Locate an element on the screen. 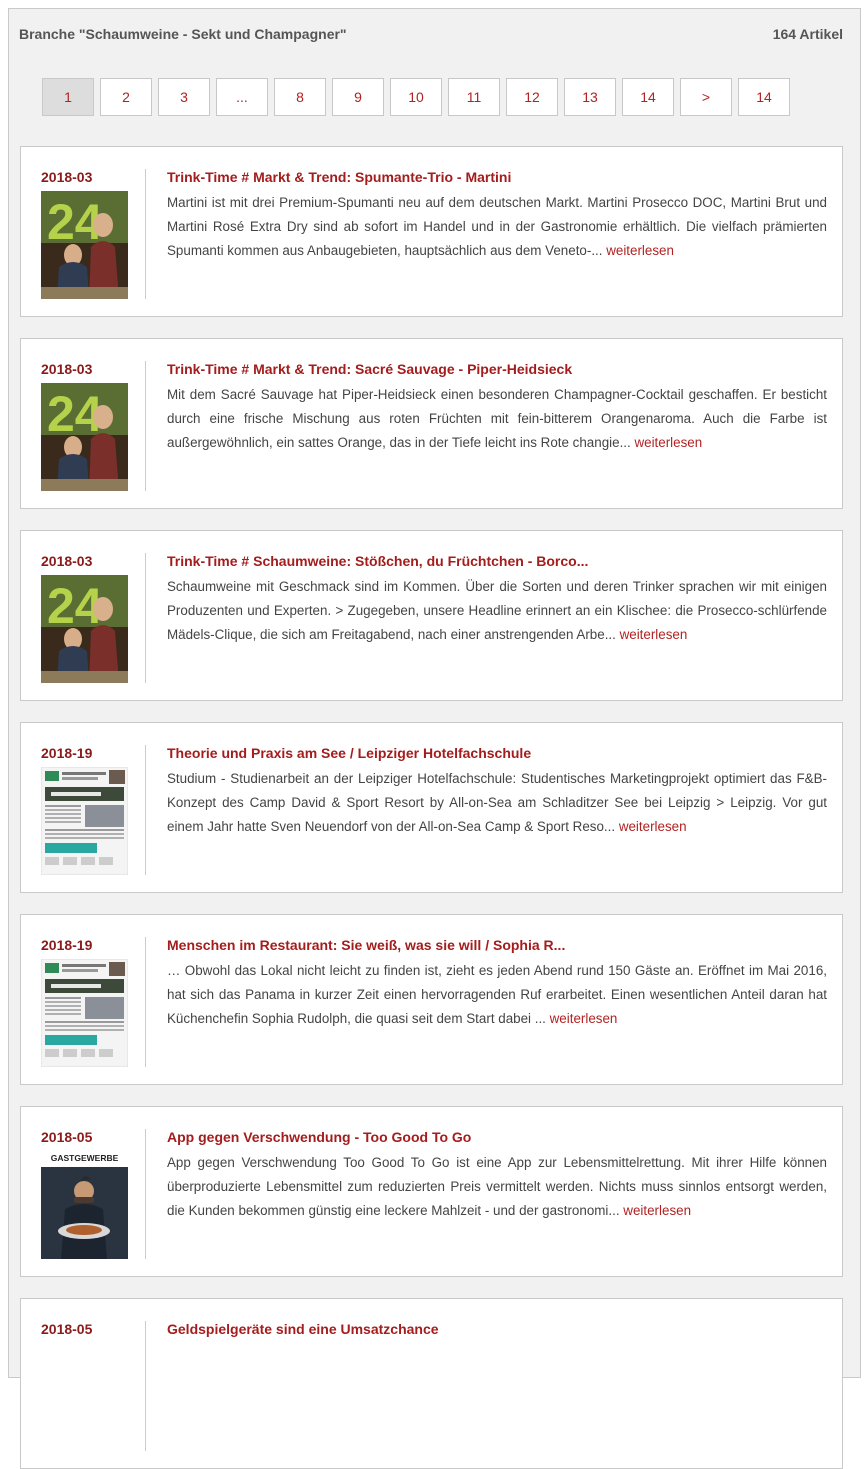  page-3-button: 3 is located at coordinates (184, 97).